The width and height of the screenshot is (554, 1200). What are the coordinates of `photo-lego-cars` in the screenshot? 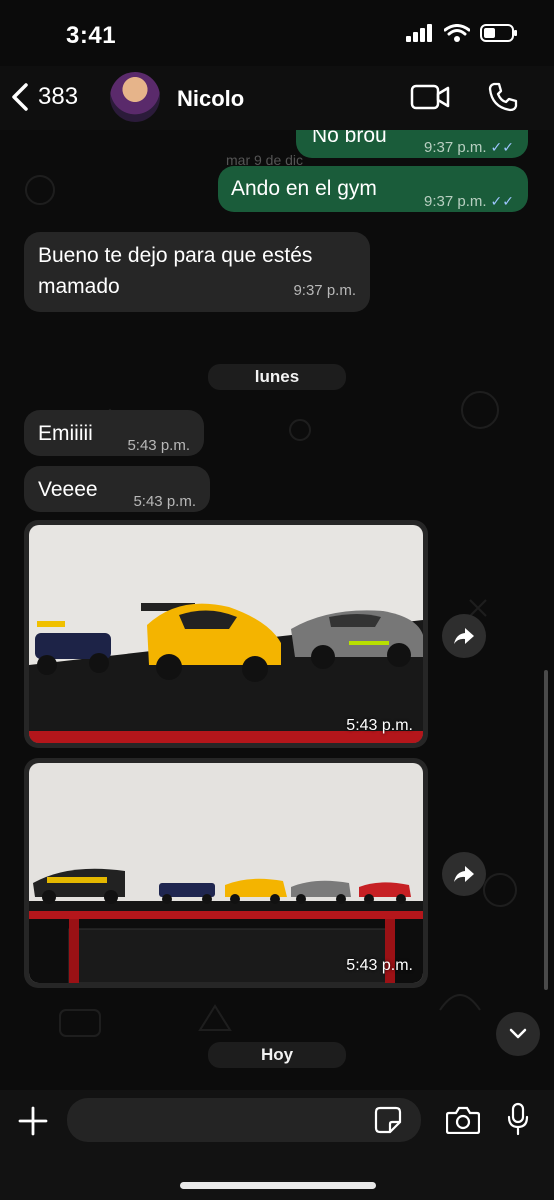 It's located at (226, 634).